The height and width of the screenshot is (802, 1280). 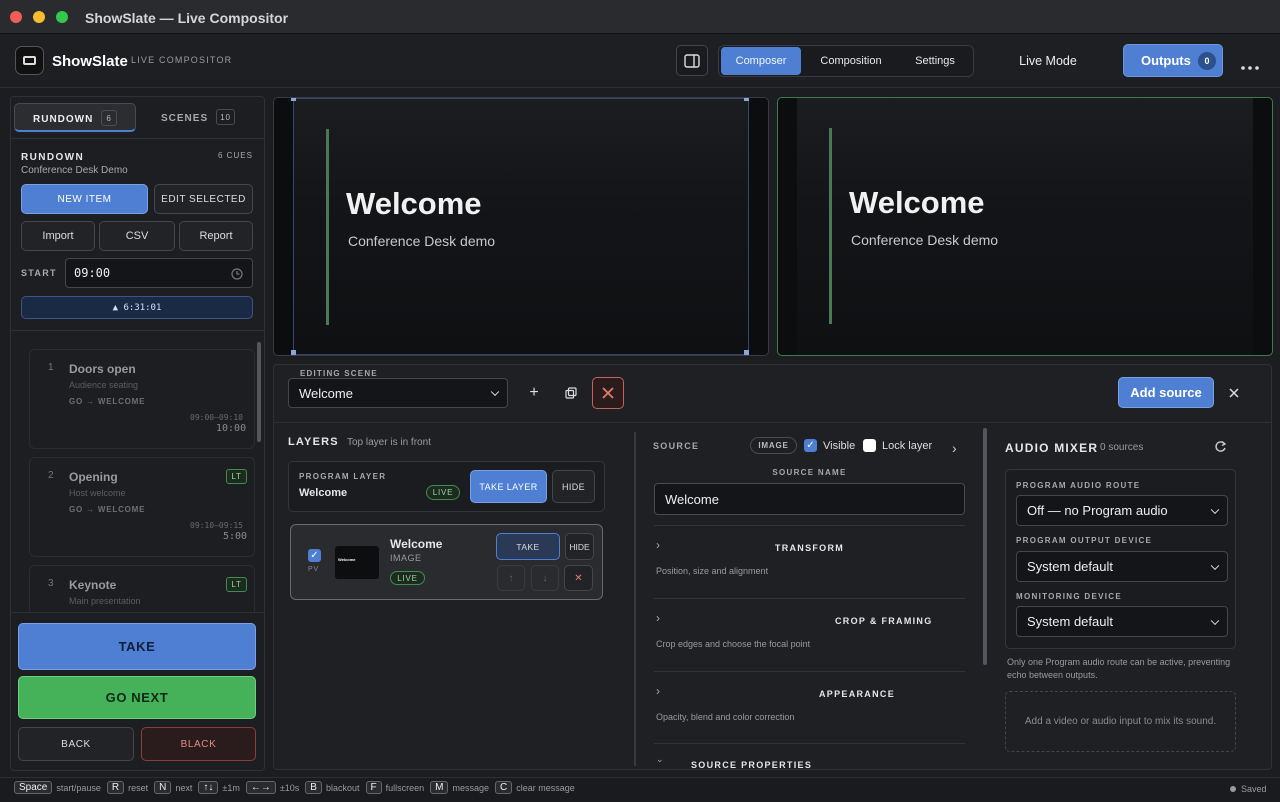 I want to click on live-mode-button: Live Mode, so click(x=1048, y=61).